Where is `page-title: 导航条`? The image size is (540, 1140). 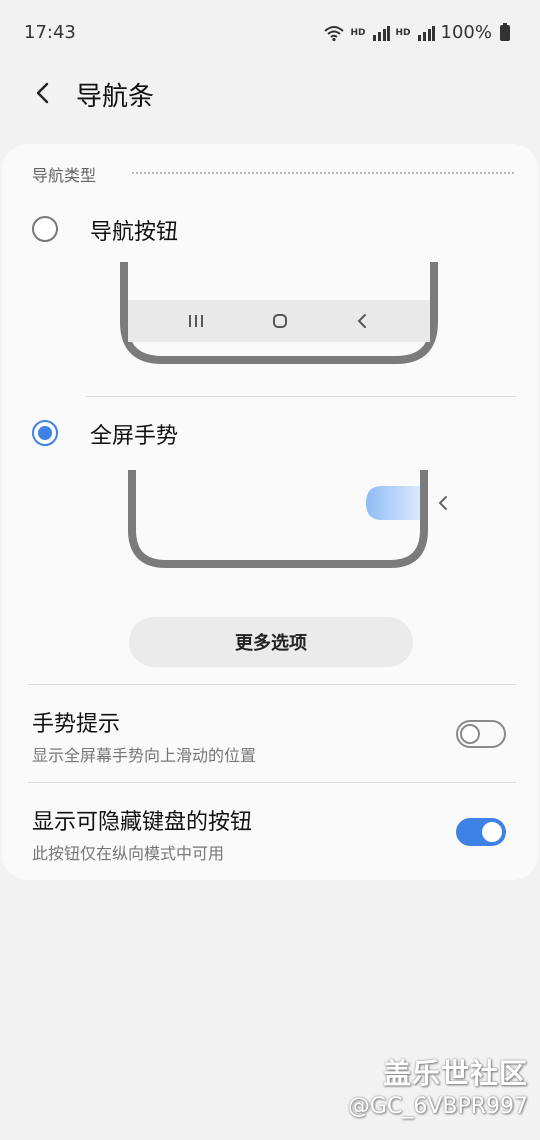 page-title: 导航条 is located at coordinates (115, 97).